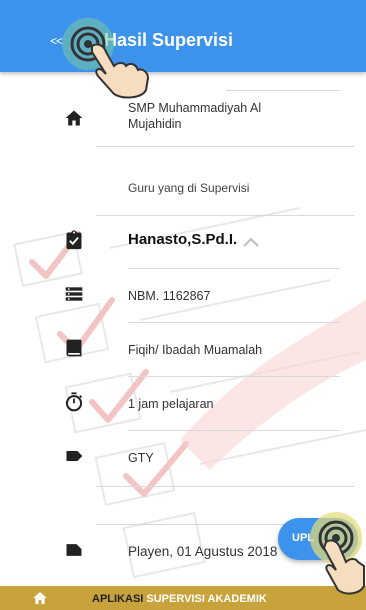 The width and height of the screenshot is (366, 610). I want to click on section-header: Guru yang di Supervisi, so click(183, 190).